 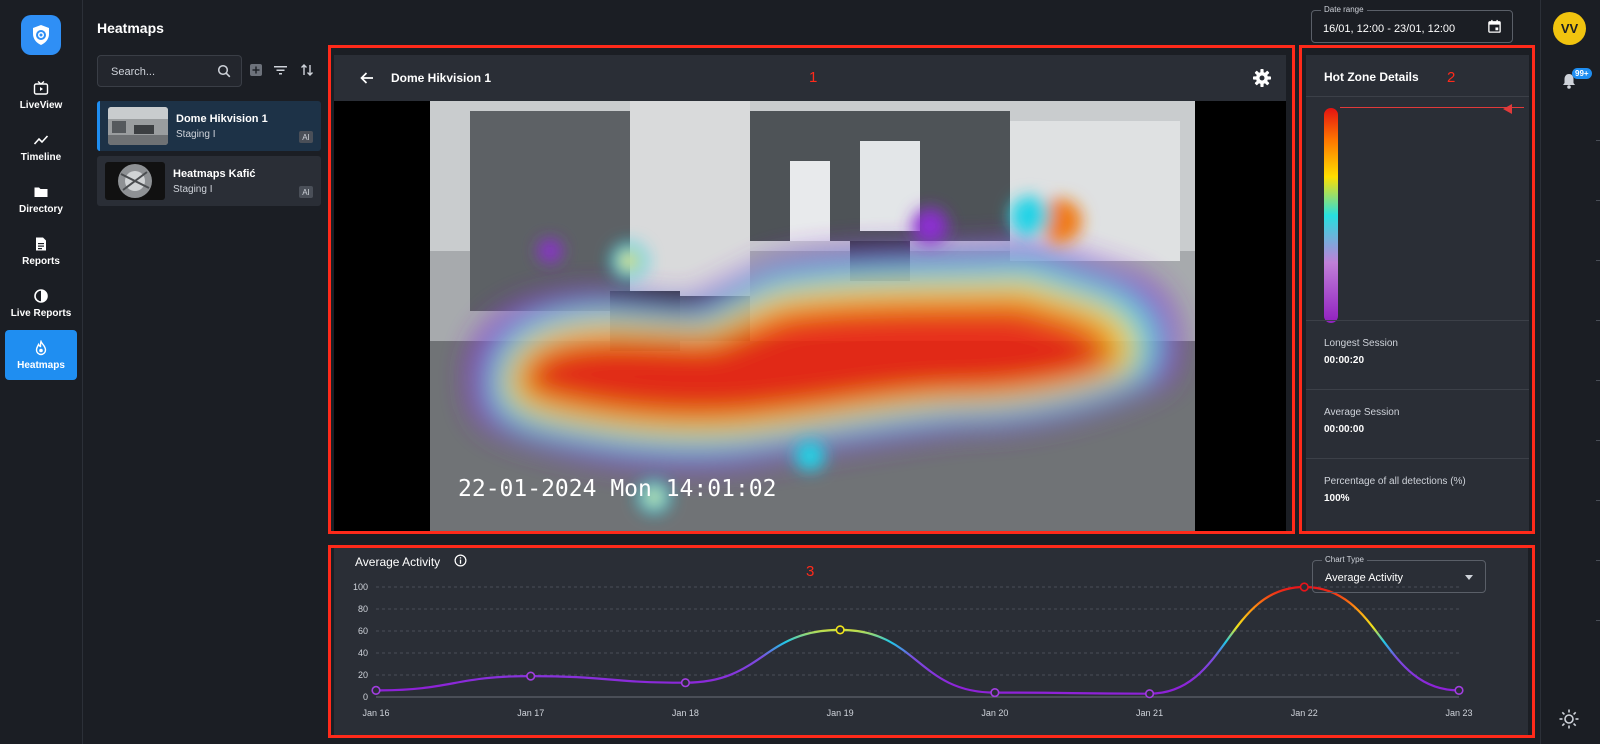 I want to click on ruler-marks, so click(x=1598, y=380).